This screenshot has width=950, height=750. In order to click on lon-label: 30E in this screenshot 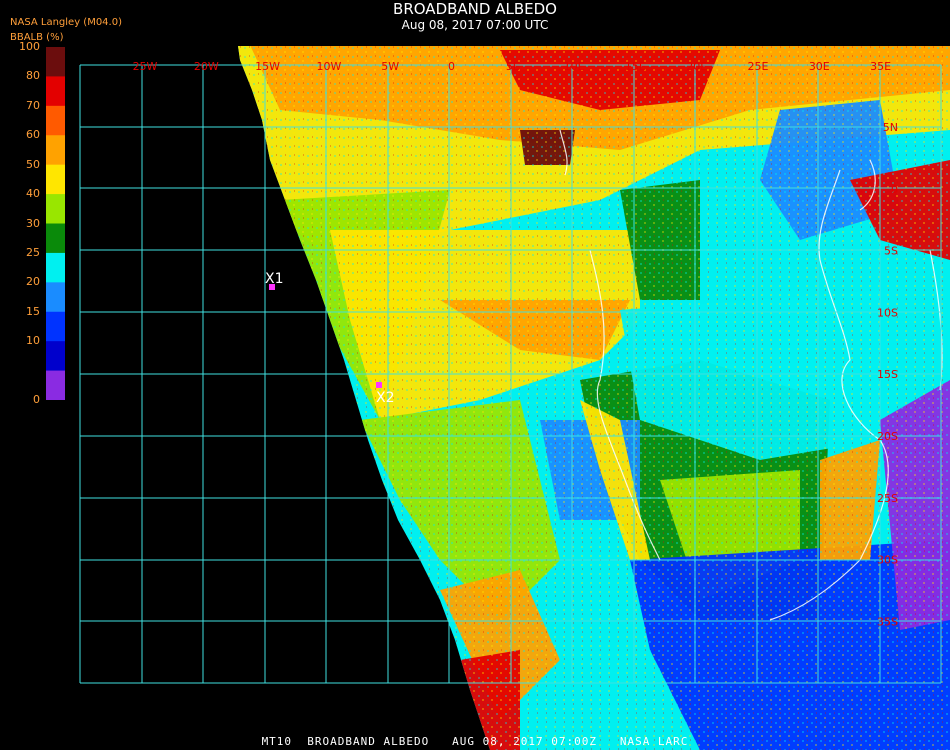, I will do `click(819, 66)`.